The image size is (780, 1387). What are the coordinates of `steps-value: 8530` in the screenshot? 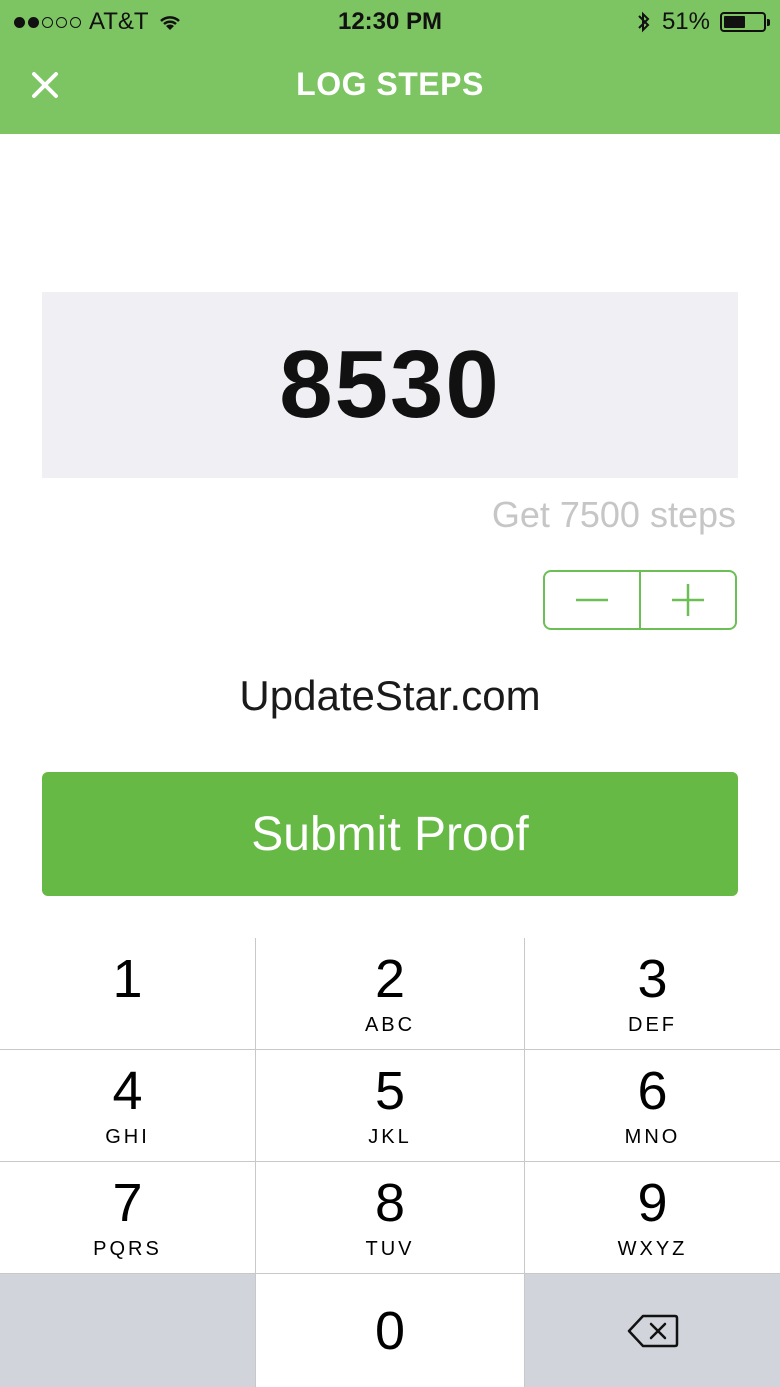 It's located at (390, 384).